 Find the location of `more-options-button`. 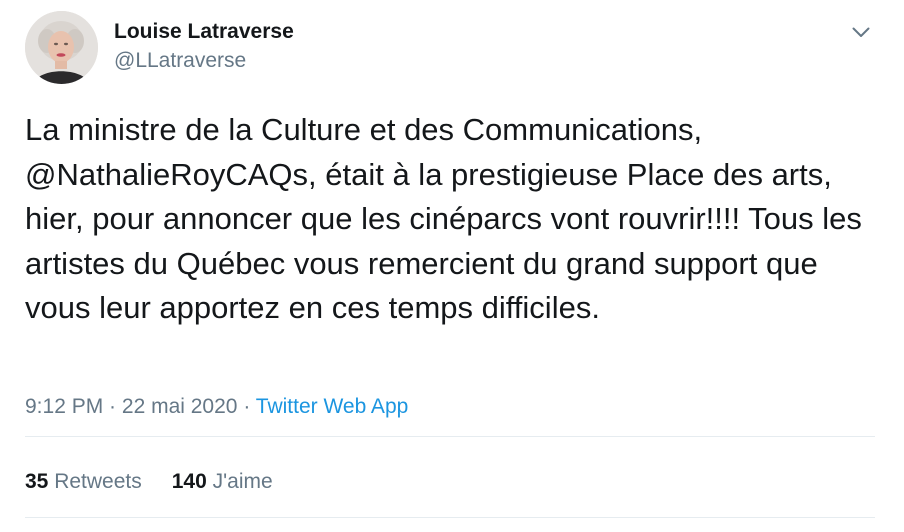

more-options-button is located at coordinates (861, 32).